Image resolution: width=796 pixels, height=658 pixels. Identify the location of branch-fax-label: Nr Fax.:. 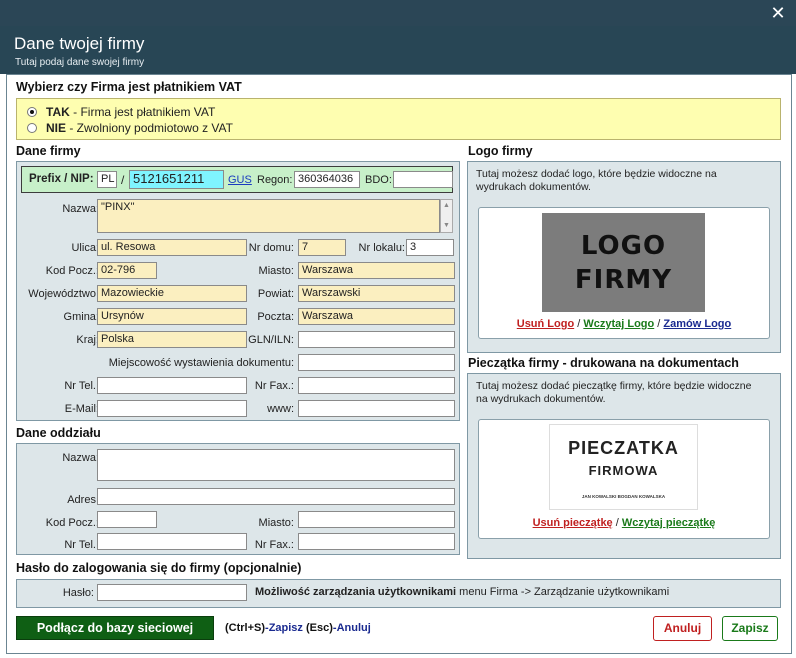
(274, 545).